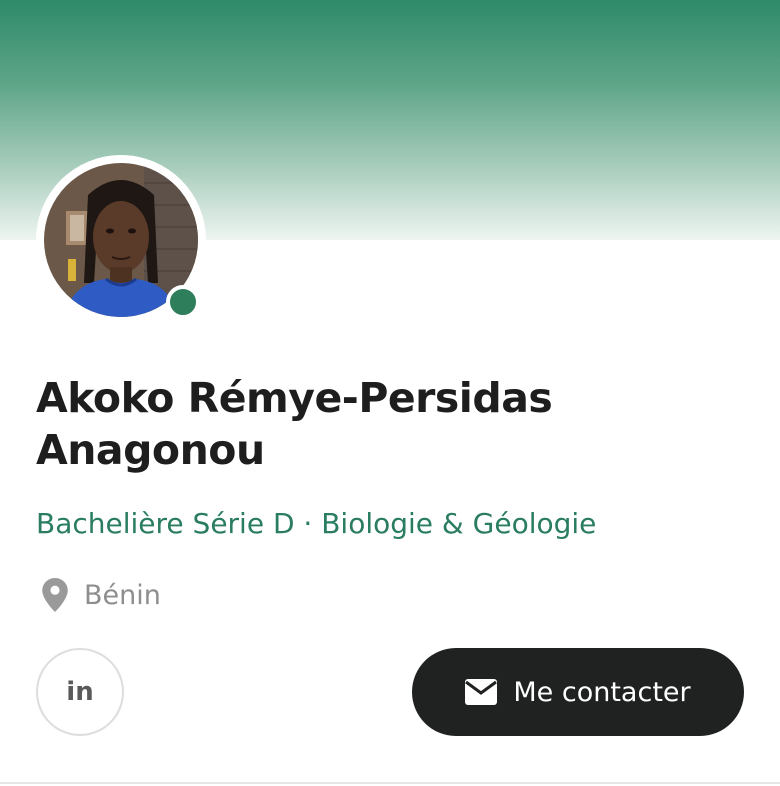 This screenshot has height=786, width=780. What do you see at coordinates (602, 692) in the screenshot?
I see `contact-button-label: Me contacter` at bounding box center [602, 692].